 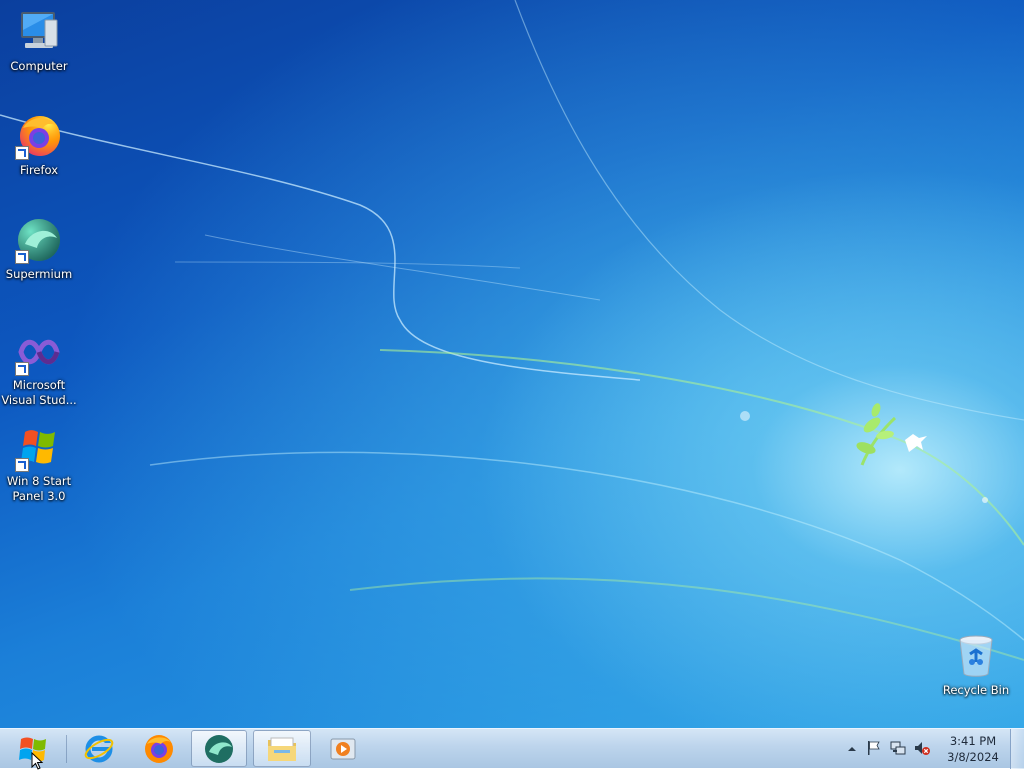 What do you see at coordinates (852, 748) in the screenshot?
I see `show-hidden-icons-chevron` at bounding box center [852, 748].